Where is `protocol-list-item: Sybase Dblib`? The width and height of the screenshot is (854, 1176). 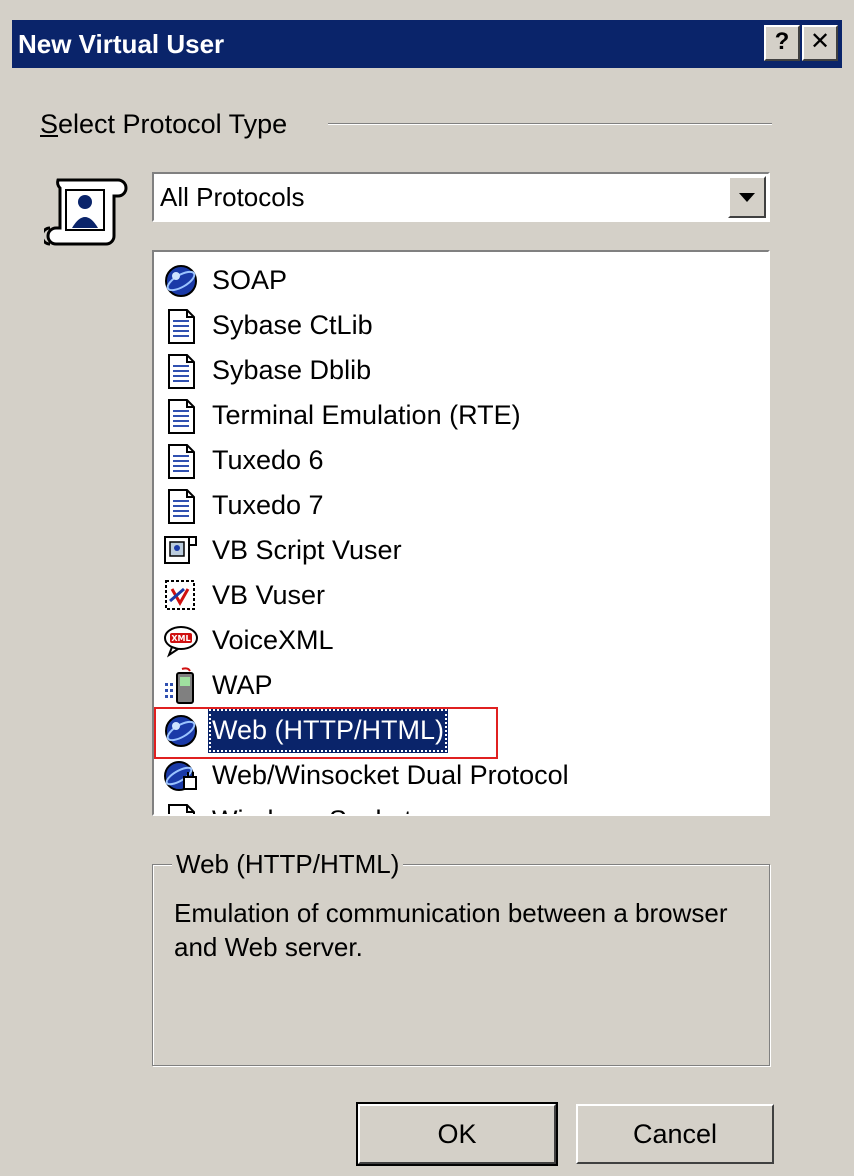 protocol-list-item: Sybase Dblib is located at coordinates (441, 370).